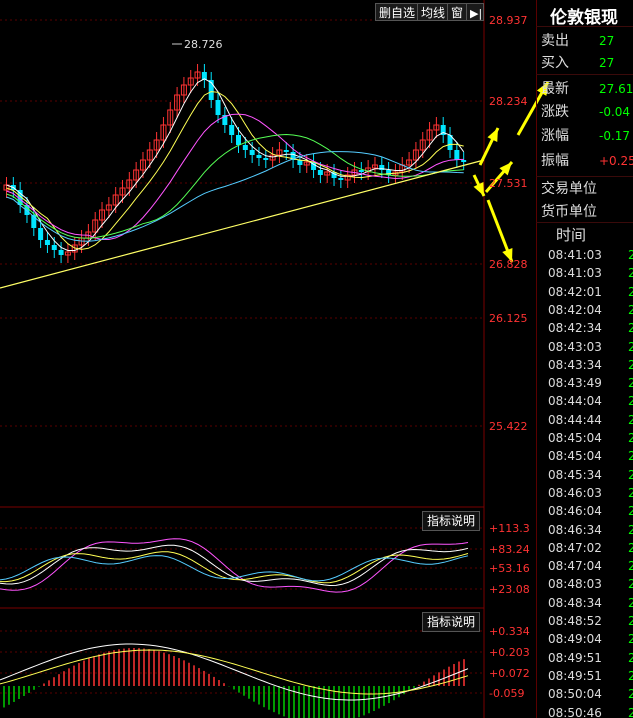 This screenshot has width=633, height=718. What do you see at coordinates (508, 426) in the screenshot?
I see `price-tick-label: 25.422` at bounding box center [508, 426].